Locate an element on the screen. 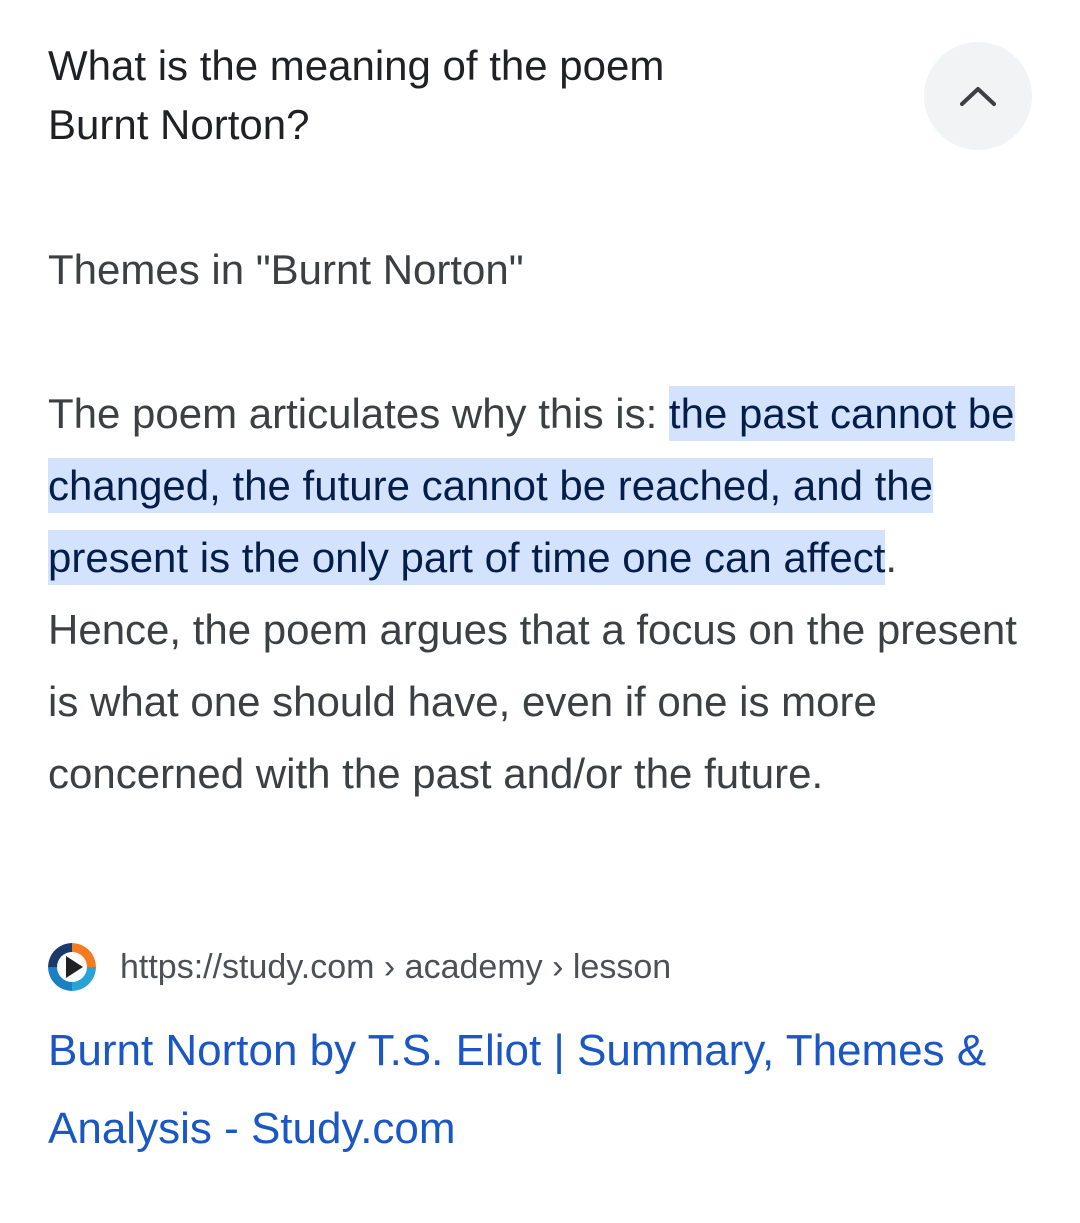  answer-intro: The poem articulates why this is: is located at coordinates (358, 413).